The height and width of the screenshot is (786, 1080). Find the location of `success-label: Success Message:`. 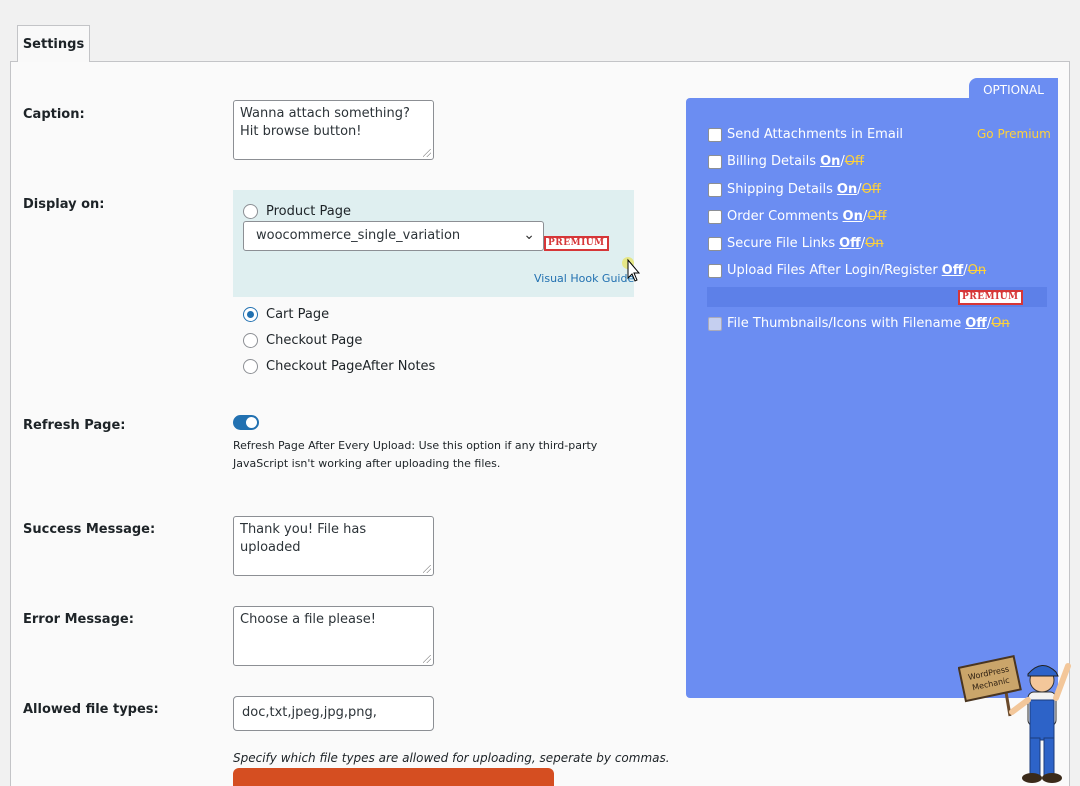

success-label: Success Message: is located at coordinates (89, 529).